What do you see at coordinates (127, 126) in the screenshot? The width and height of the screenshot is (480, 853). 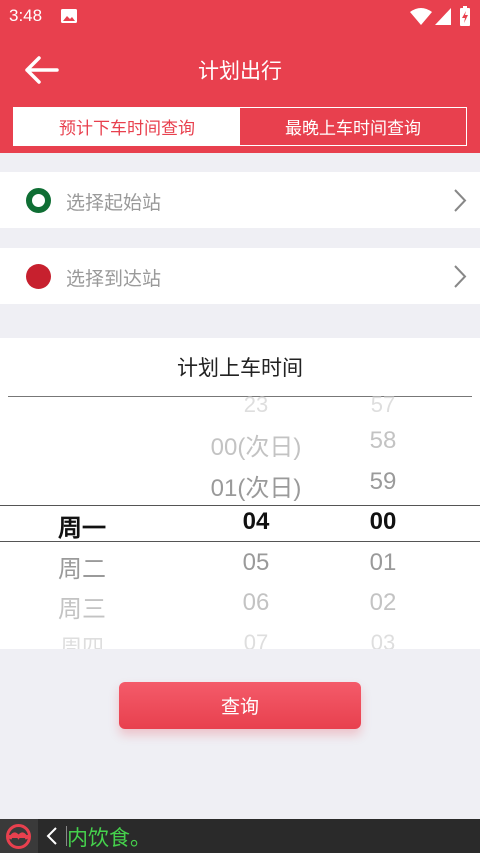 I see `tab-estimated-alighting-time: 预计下车时间查询` at bounding box center [127, 126].